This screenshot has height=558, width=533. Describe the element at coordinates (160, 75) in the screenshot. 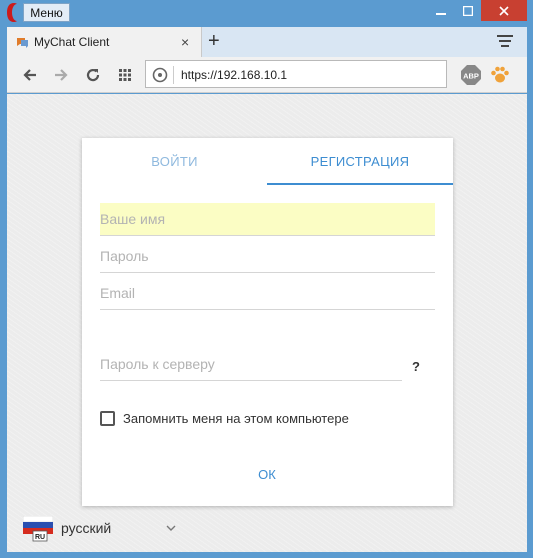

I see `site-info-icon` at that location.